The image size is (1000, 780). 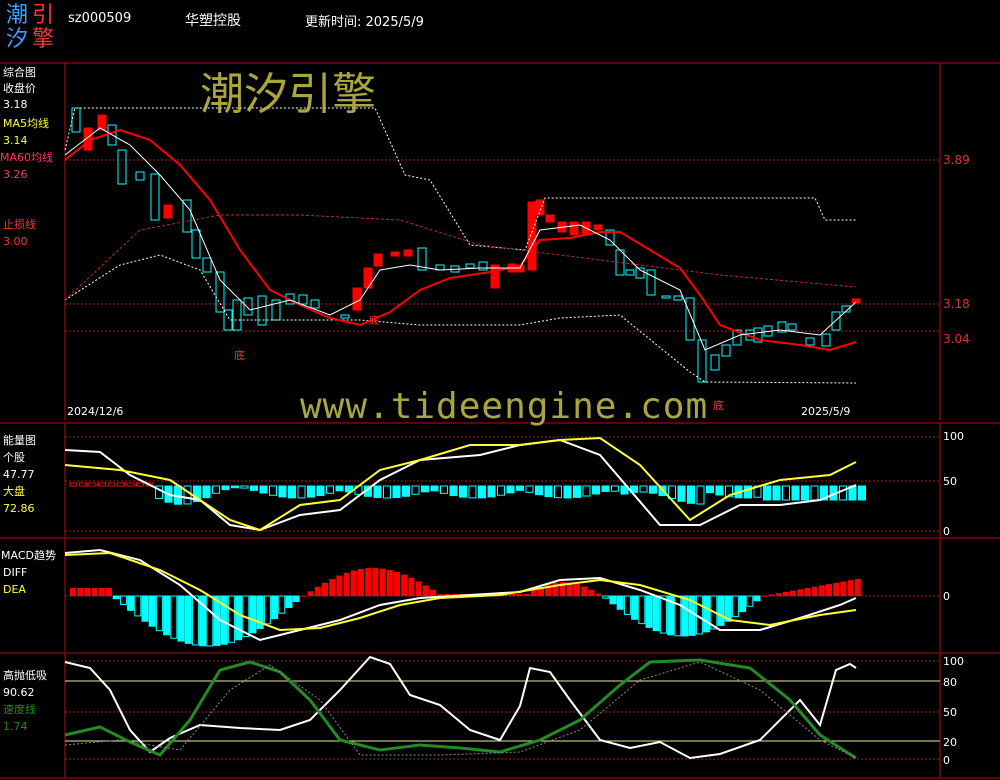 I want to click on energy-ytick-100: 100, so click(x=953, y=436).